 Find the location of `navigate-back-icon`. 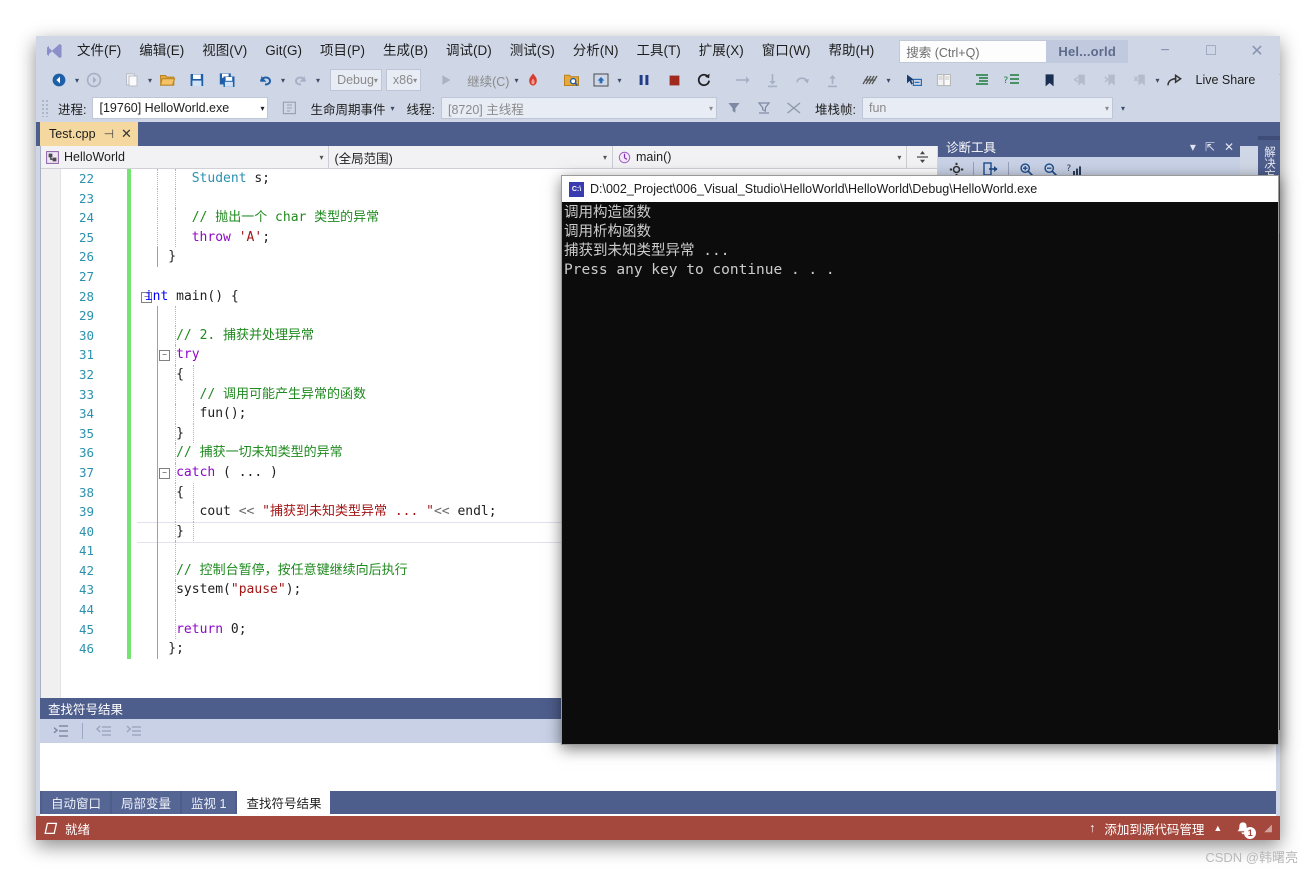

navigate-back-icon is located at coordinates (59, 80).